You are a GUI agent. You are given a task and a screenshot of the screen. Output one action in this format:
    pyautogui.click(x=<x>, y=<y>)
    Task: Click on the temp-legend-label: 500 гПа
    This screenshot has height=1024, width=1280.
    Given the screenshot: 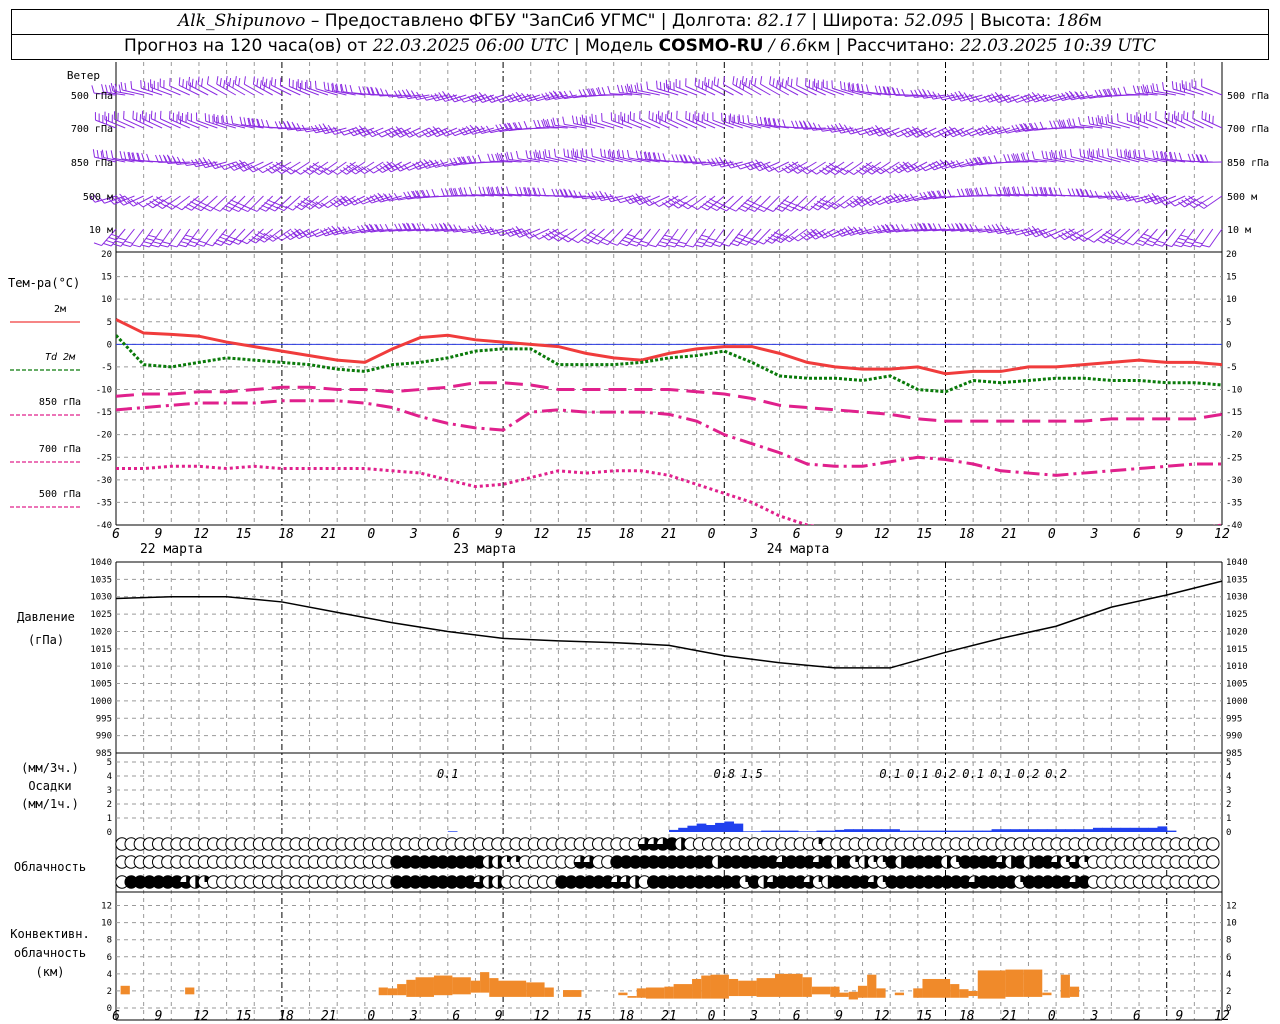 What is the action you would take?
    pyautogui.click(x=60, y=494)
    